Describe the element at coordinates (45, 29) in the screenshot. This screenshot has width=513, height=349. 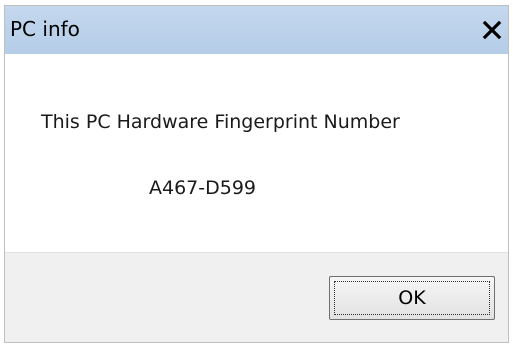
I see `window-title: PC info` at that location.